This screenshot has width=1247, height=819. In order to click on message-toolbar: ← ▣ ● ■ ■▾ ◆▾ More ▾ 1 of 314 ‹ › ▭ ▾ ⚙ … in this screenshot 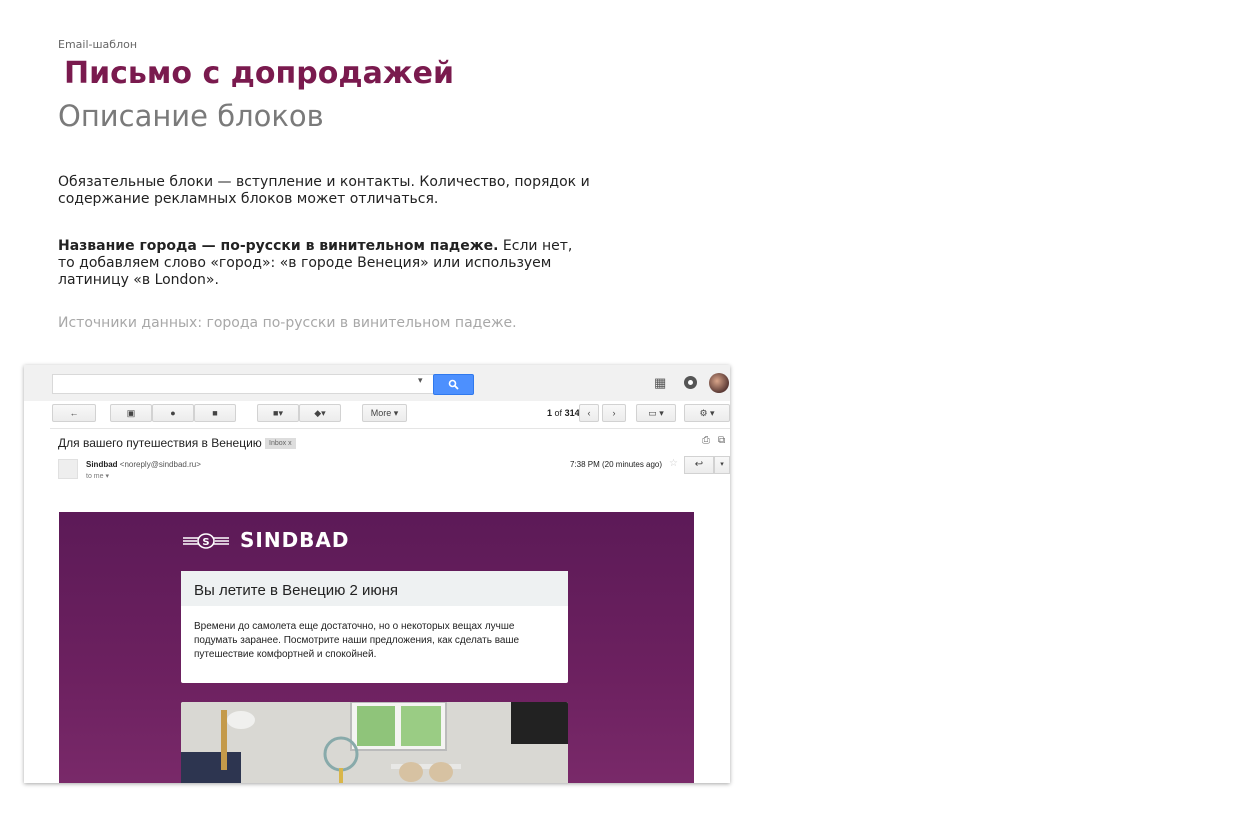, I will do `click(377, 414)`.